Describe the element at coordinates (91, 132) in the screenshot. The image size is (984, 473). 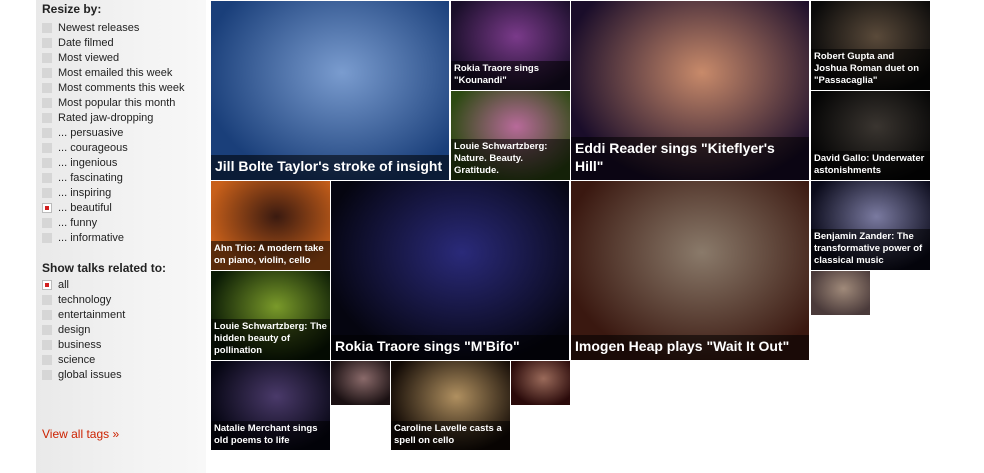
I see `resize-option-label: ... persuasive` at that location.